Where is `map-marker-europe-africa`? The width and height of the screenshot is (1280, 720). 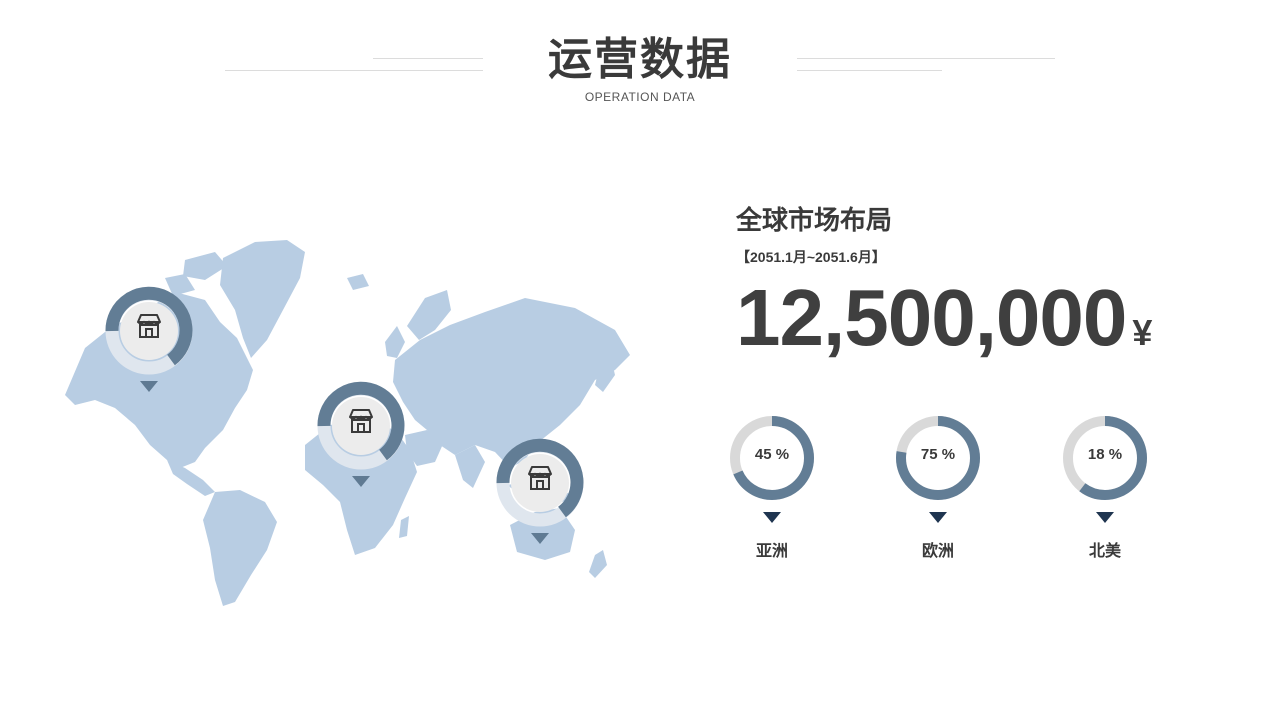 map-marker-europe-africa is located at coordinates (361, 433).